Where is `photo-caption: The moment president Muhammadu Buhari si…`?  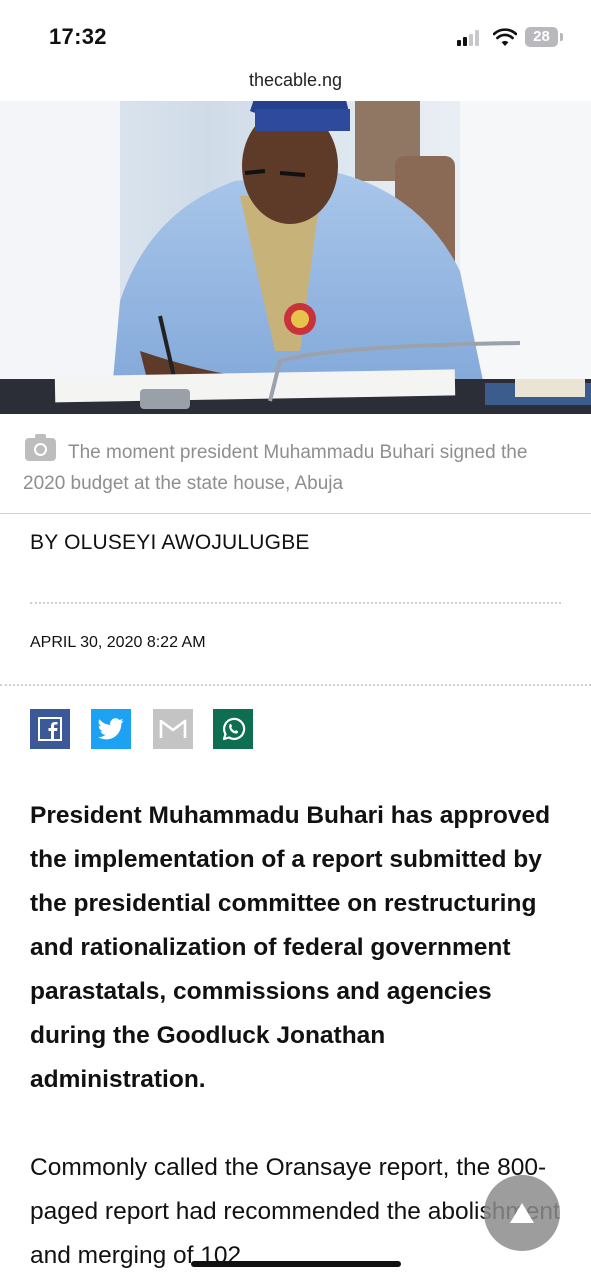 photo-caption: The moment president Muhammadu Buhari si… is located at coordinates (295, 466).